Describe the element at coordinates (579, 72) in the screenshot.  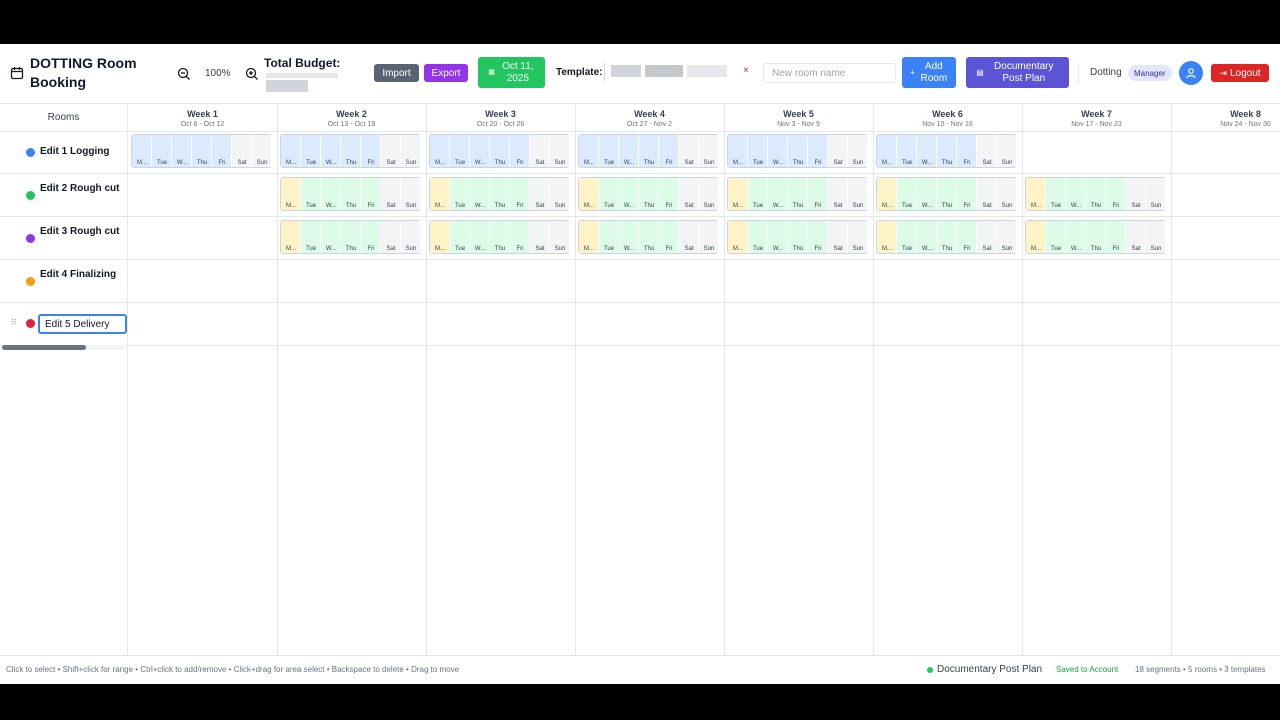
I see `template-label: Template:` at that location.